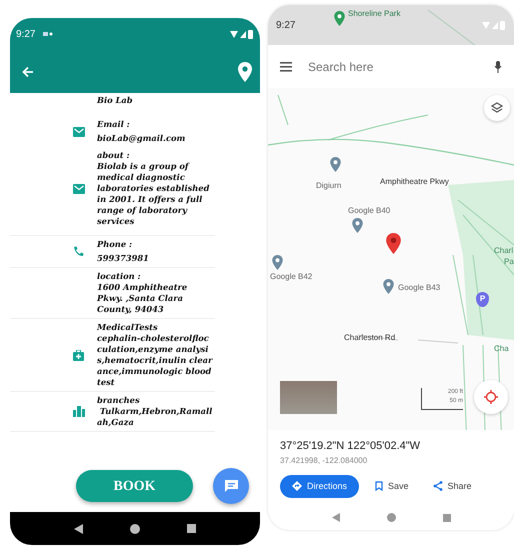 This screenshot has width=514, height=548. I want to click on directions-icon, so click(297, 486).